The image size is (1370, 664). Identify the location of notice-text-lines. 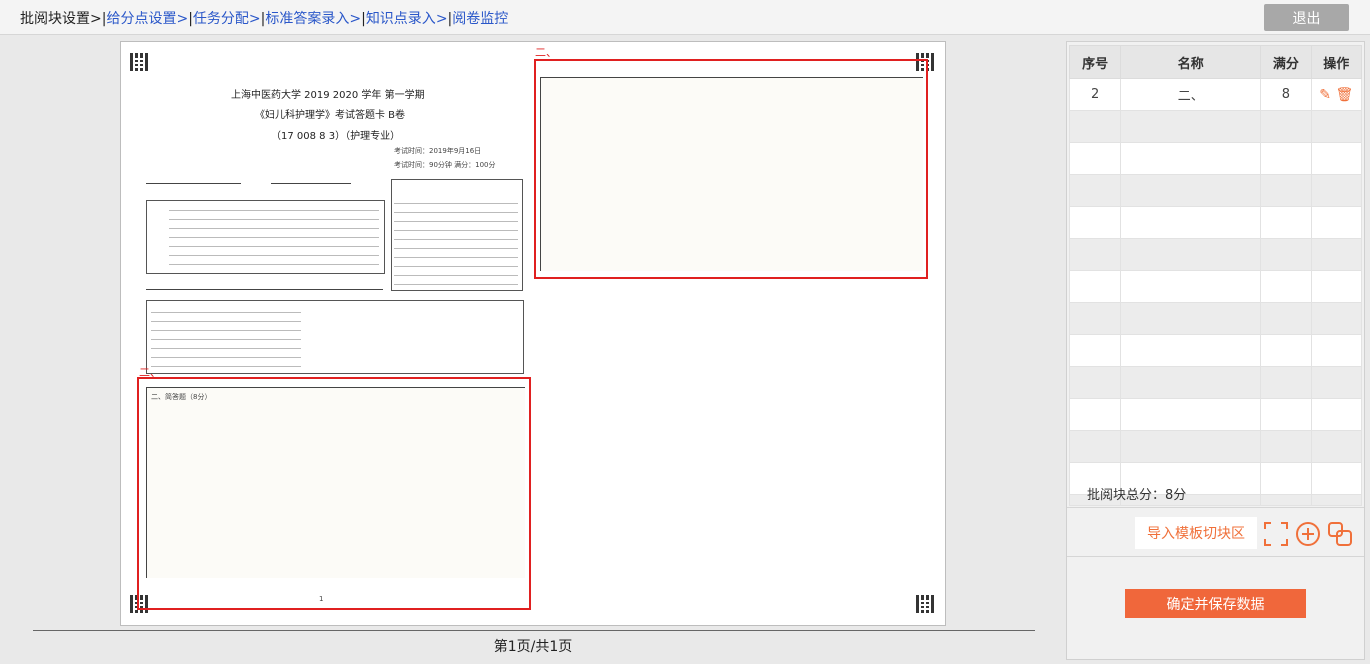
(274, 237).